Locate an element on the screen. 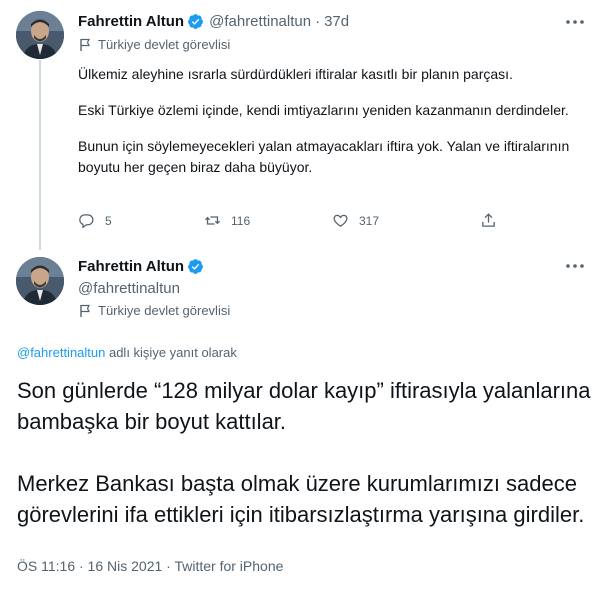  like-count: 317 is located at coordinates (369, 220).